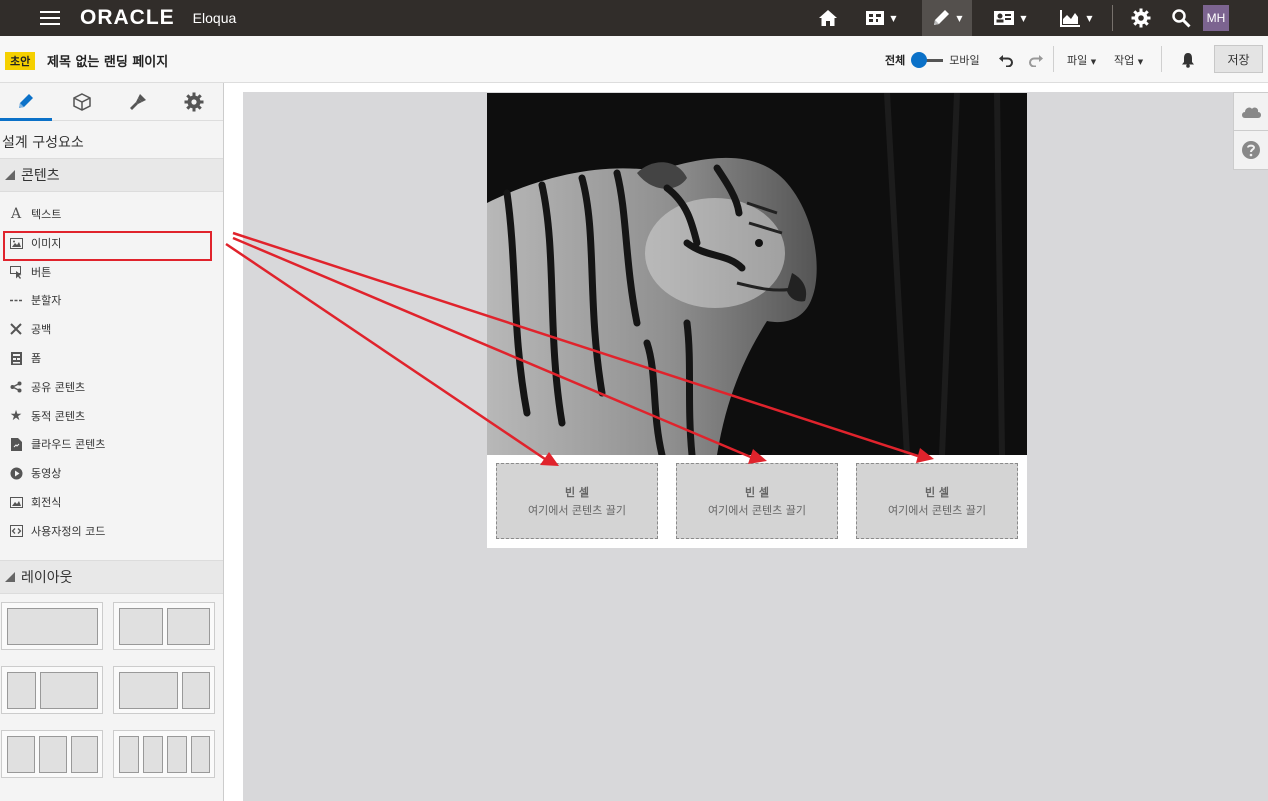 This screenshot has height=801, width=1268. Describe the element at coordinates (1216, 18) in the screenshot. I see `avatar: MH` at that location.